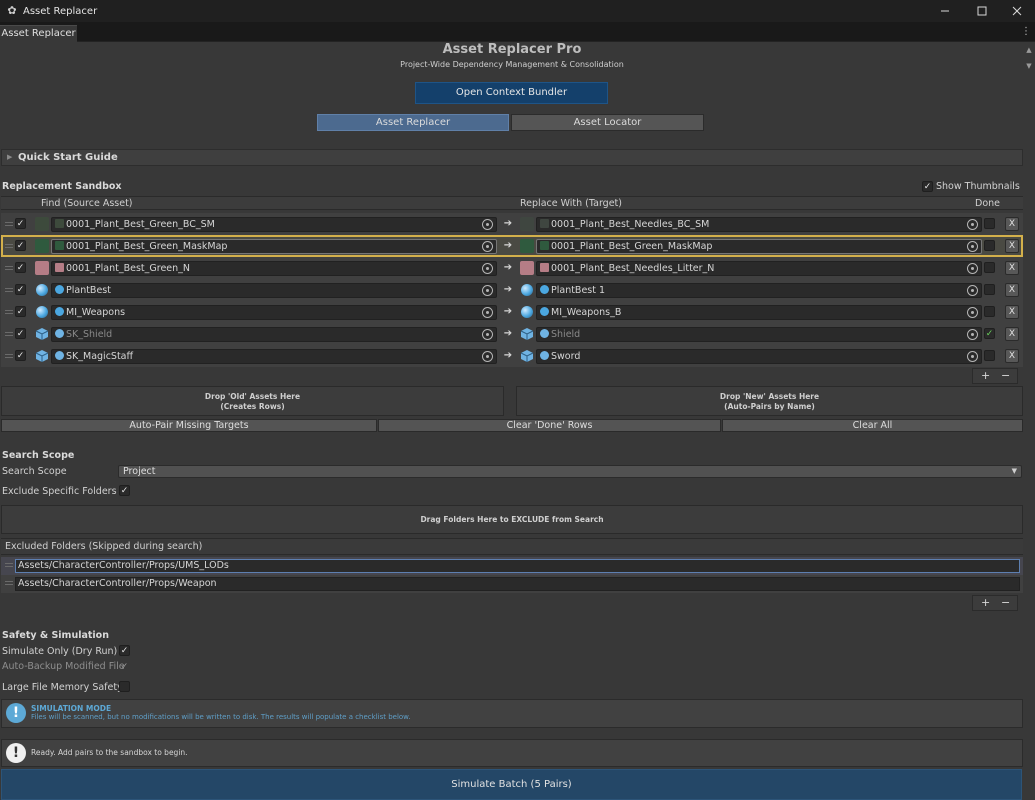 Image resolution: width=1035 pixels, height=800 pixels. Describe the element at coordinates (759, 224) in the screenshot. I see `target-asset-field: 0001_Plant_Best_Needles_BC_SM` at that location.